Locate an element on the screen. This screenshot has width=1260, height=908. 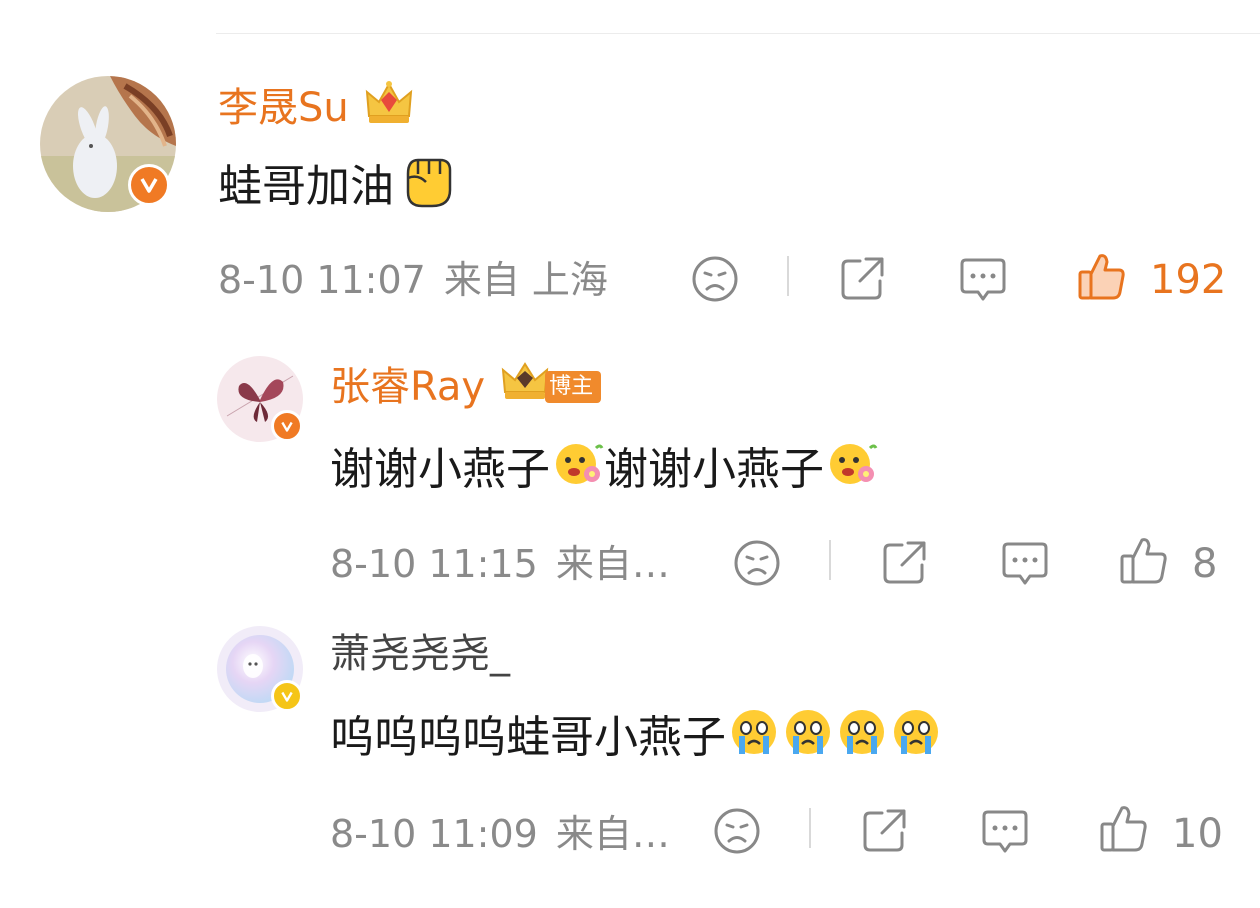
comment-location: 来自 上海 is located at coordinates (525, 280).